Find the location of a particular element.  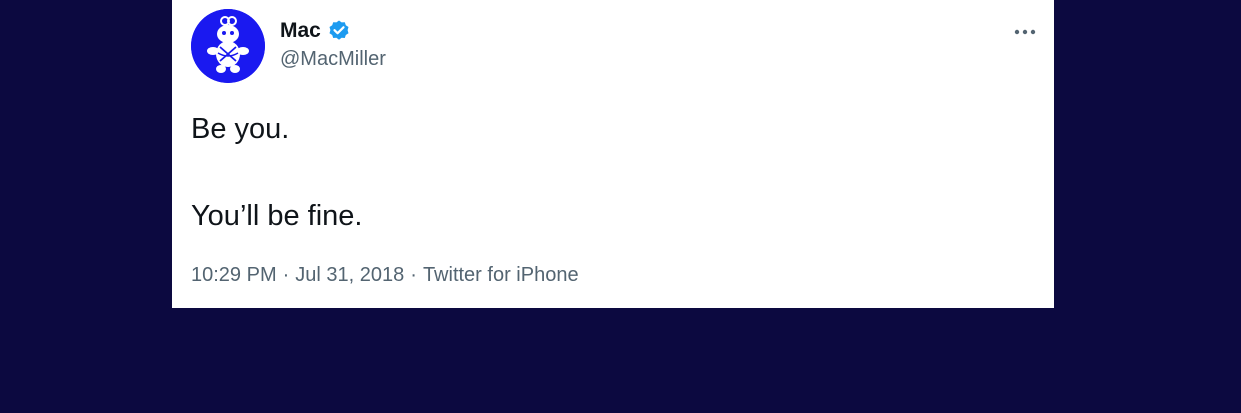

more-options-button is located at coordinates (1025, 32).